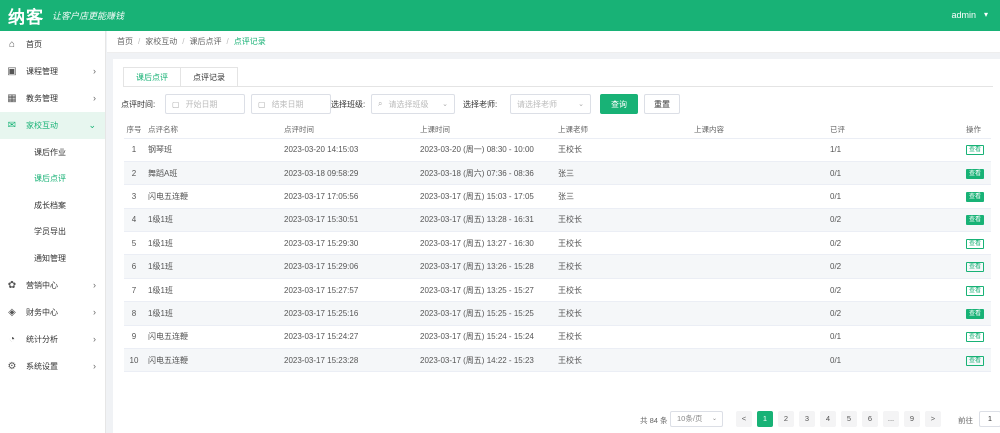 The width and height of the screenshot is (1000, 433). I want to click on tab-bar: 课后点评 点评记录, so click(180, 77).